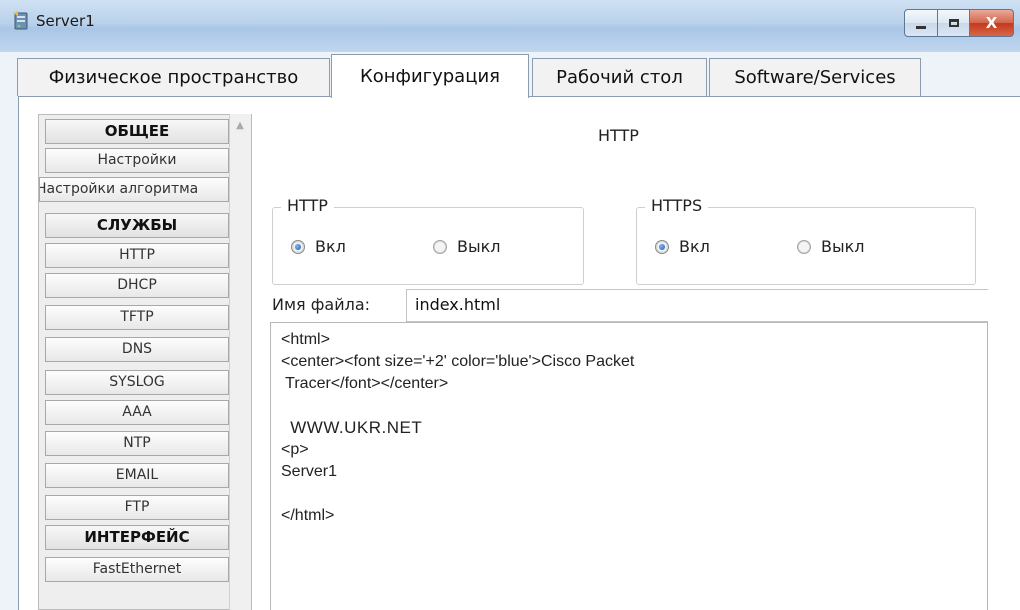  I want to click on minimize-icon, so click(921, 27).